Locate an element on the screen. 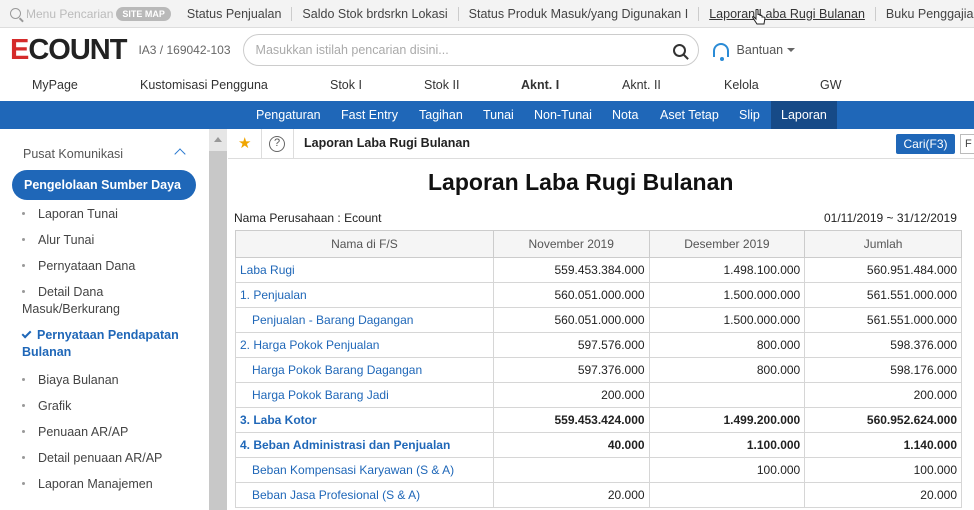 Image resolution: width=974 pixels, height=510 pixels. row-name-cell: 1. Penjualan is located at coordinates (364, 295).